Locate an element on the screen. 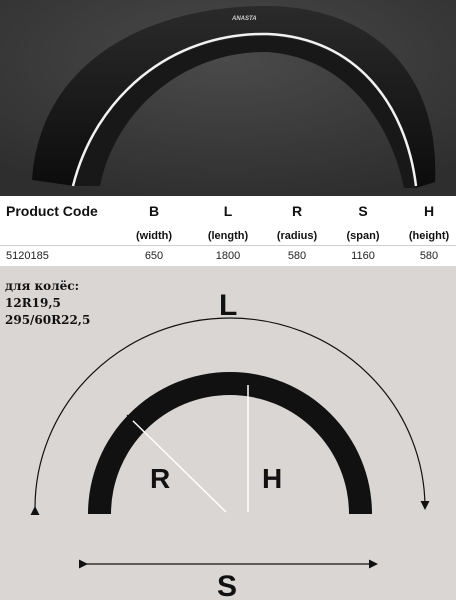 Image resolution: width=456 pixels, height=600 pixels. col-r-desc: (radius) is located at coordinates (297, 235).